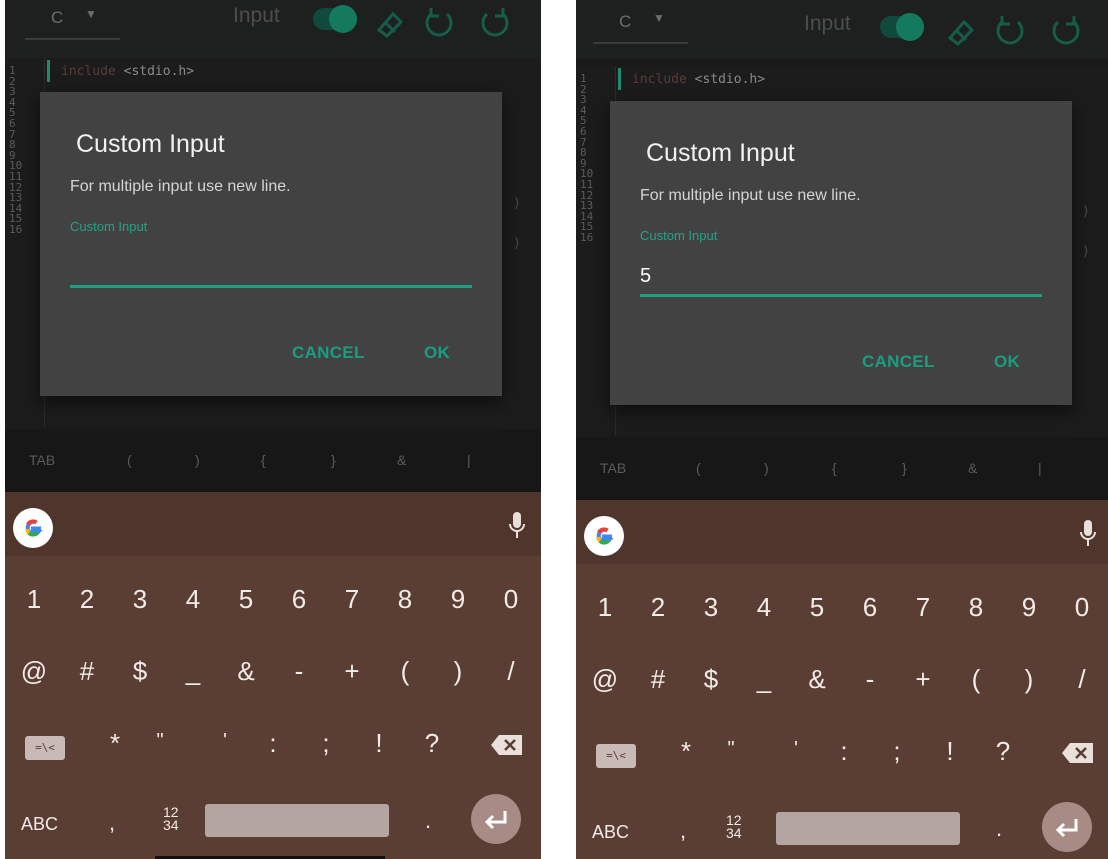 The image size is (1108, 859). What do you see at coordinates (1088, 534) in the screenshot?
I see `microphone-icon` at bounding box center [1088, 534].